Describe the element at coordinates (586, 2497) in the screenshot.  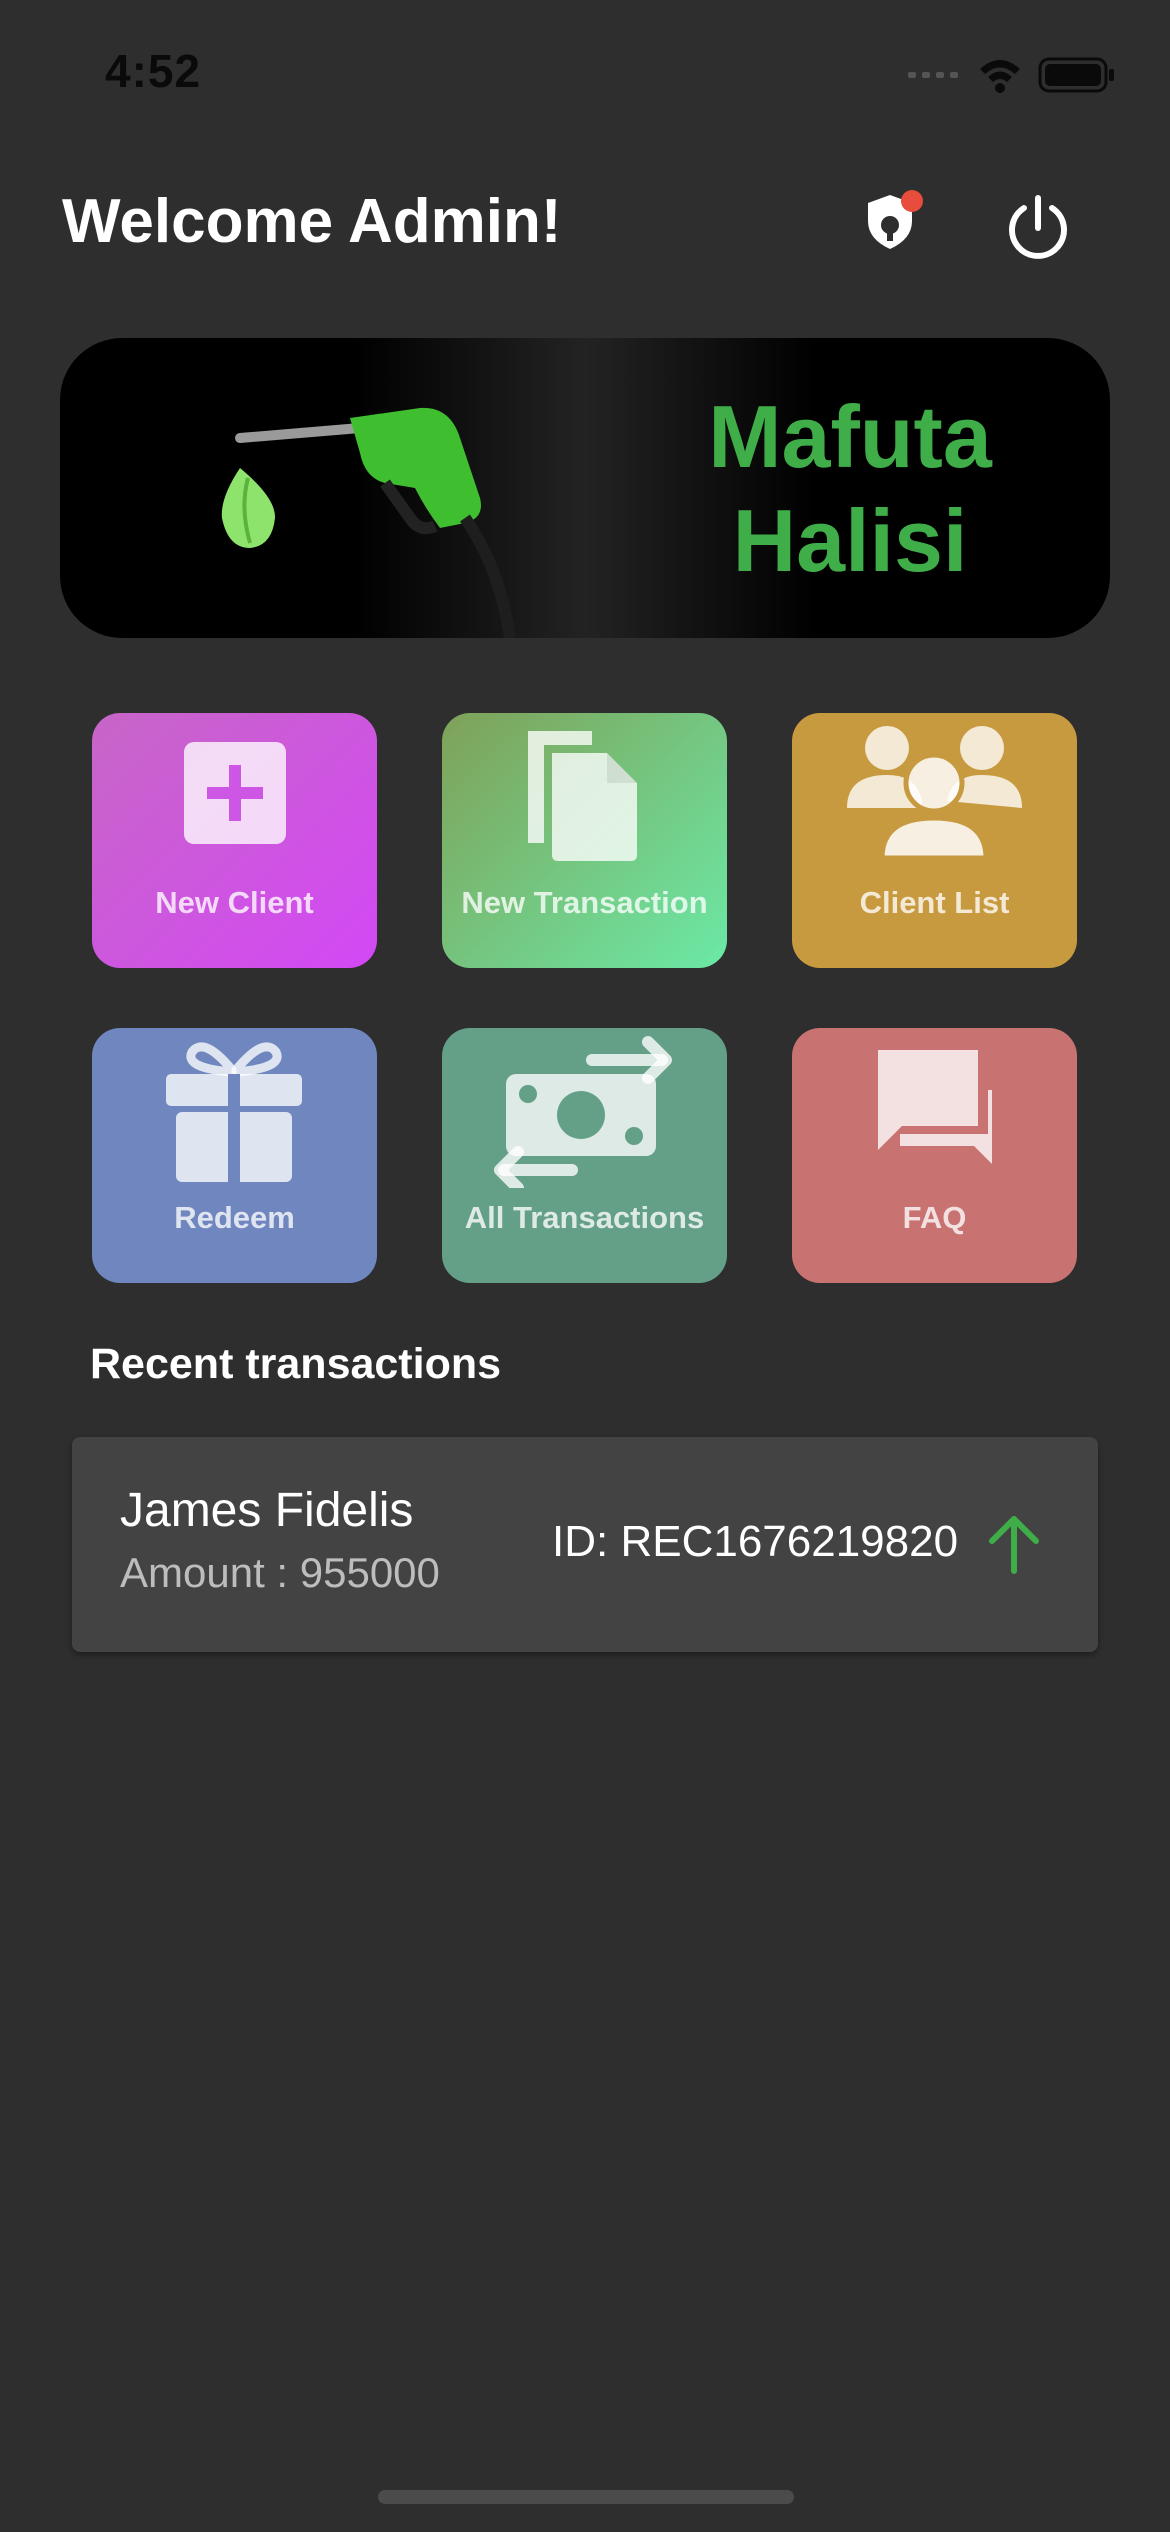
I see `home-indicator` at that location.